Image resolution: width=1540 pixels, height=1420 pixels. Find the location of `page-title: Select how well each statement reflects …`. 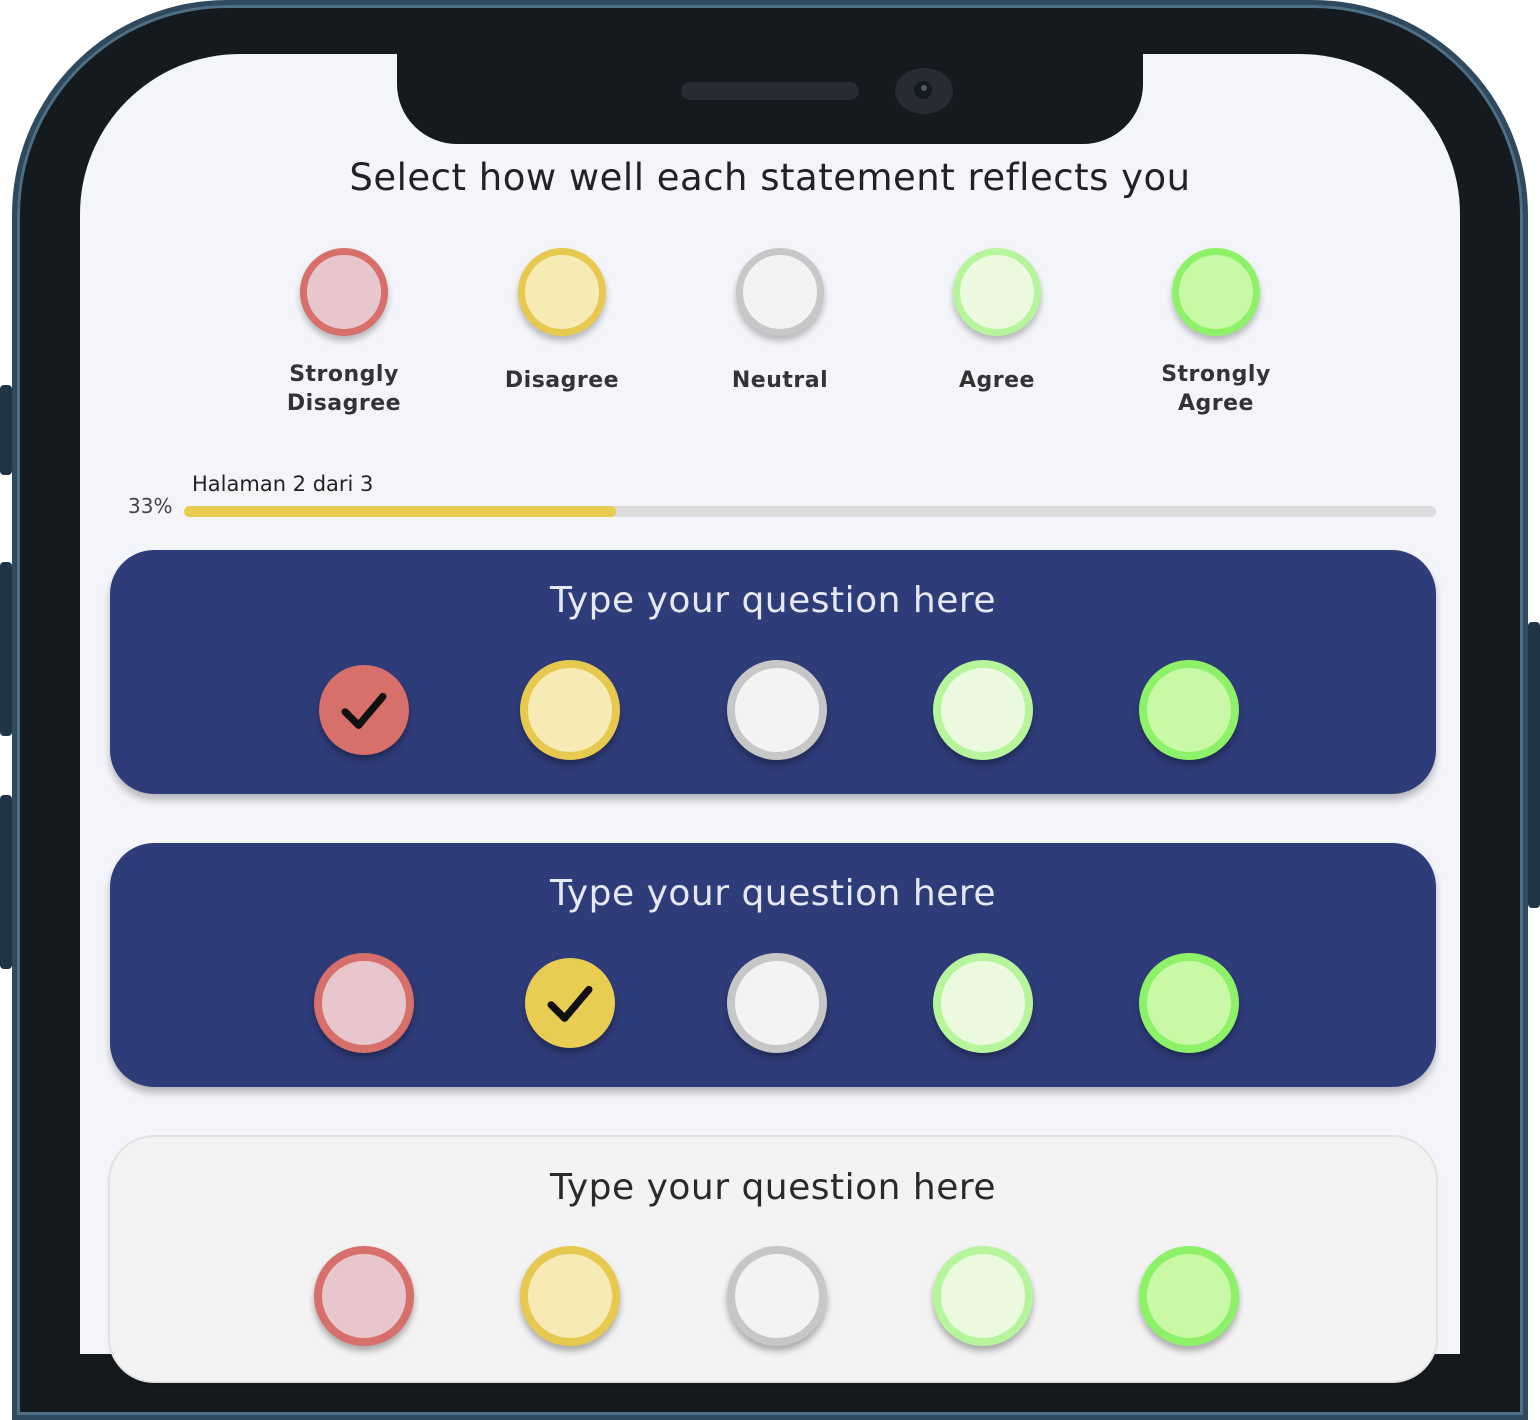

page-title: Select how well each statement reflects … is located at coordinates (770, 177).